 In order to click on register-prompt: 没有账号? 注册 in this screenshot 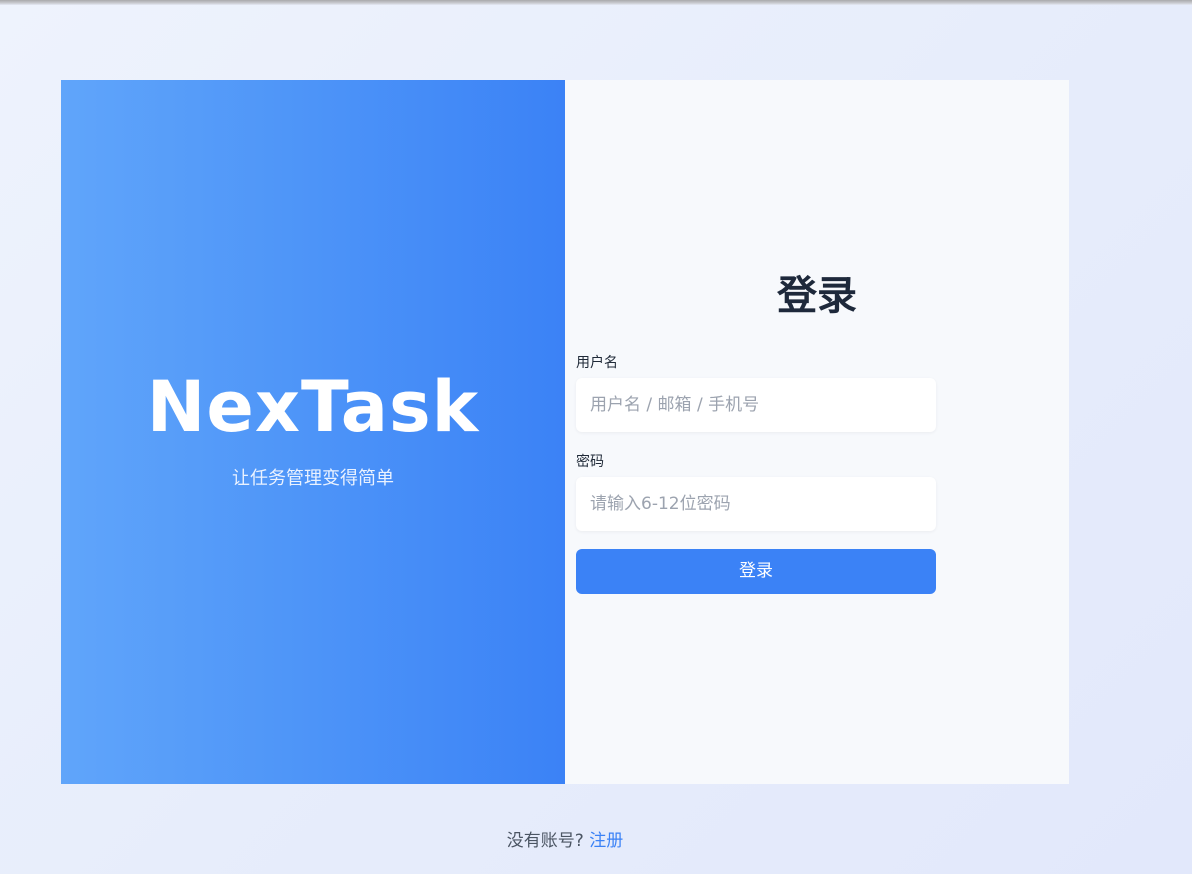, I will do `click(565, 841)`.